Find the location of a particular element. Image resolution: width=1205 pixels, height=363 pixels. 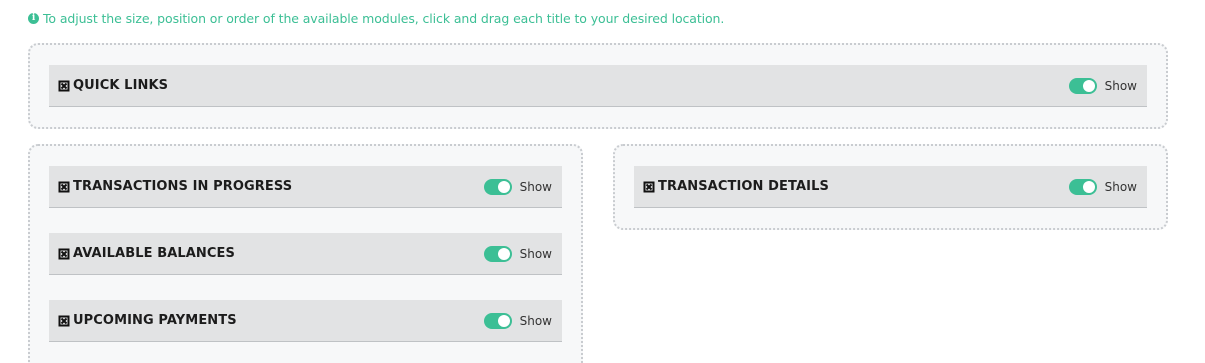

module-quick-links: QUICK LINKS Show is located at coordinates (598, 86).